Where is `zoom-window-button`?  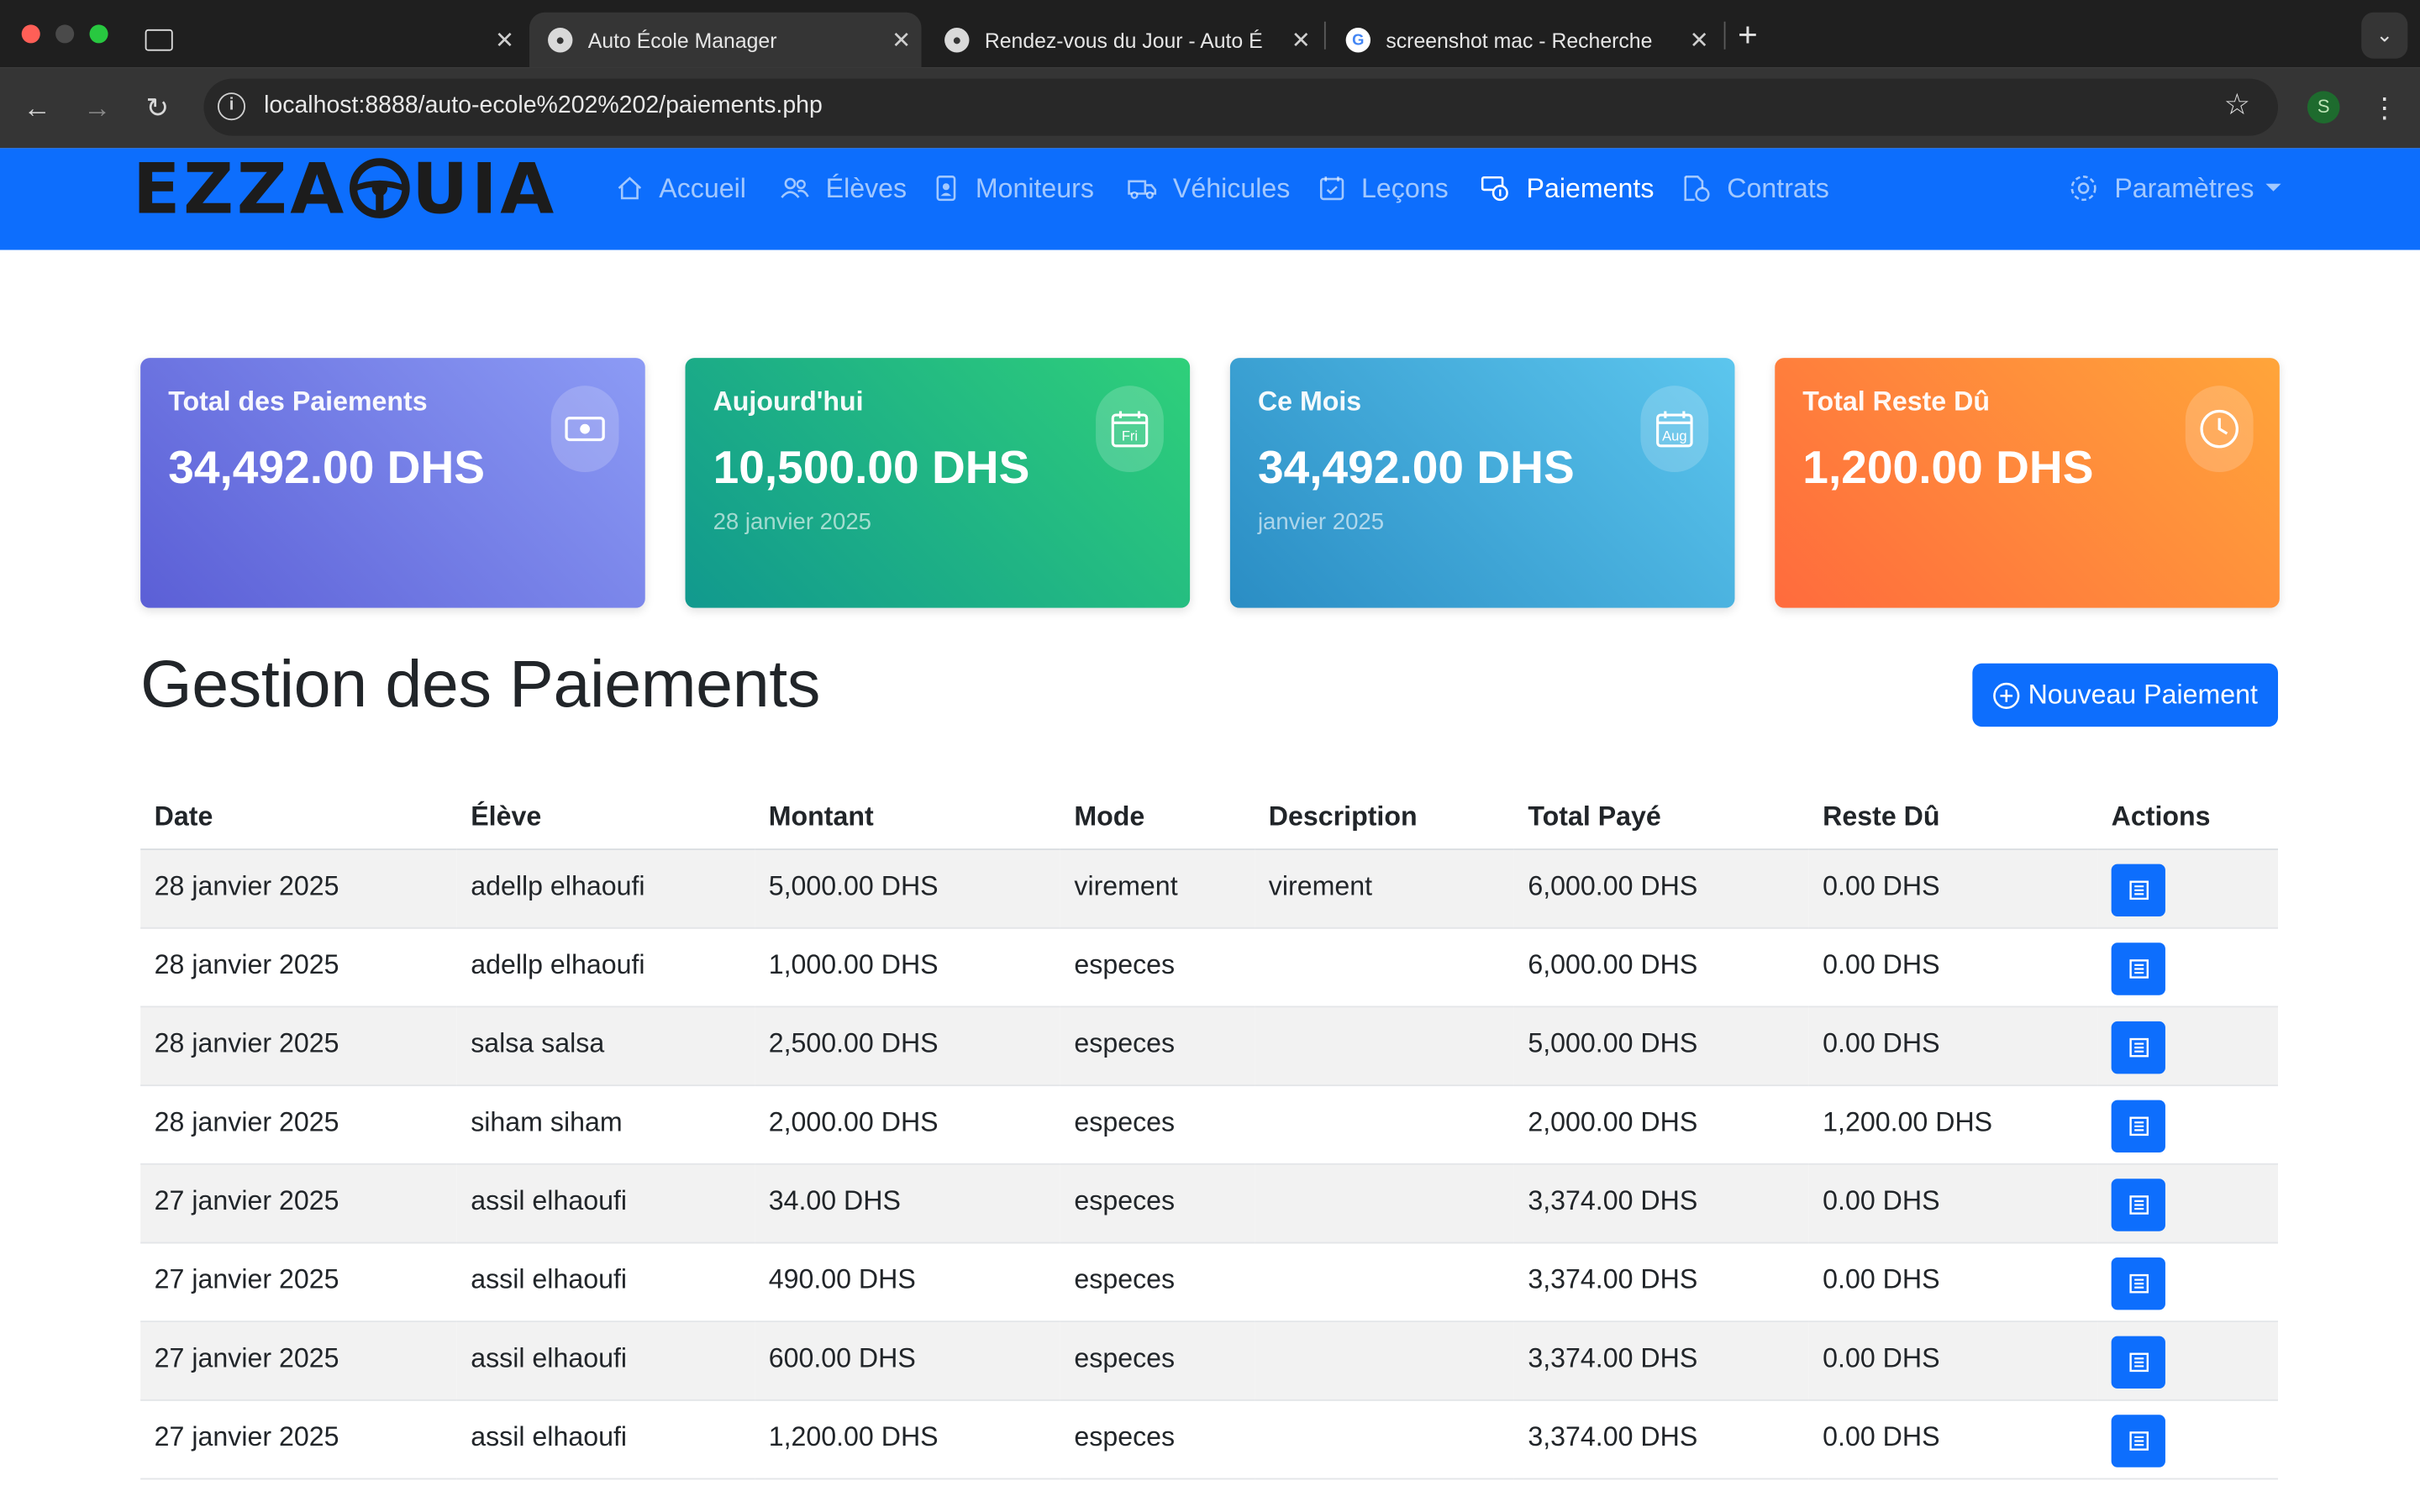 zoom-window-button is located at coordinates (98, 34).